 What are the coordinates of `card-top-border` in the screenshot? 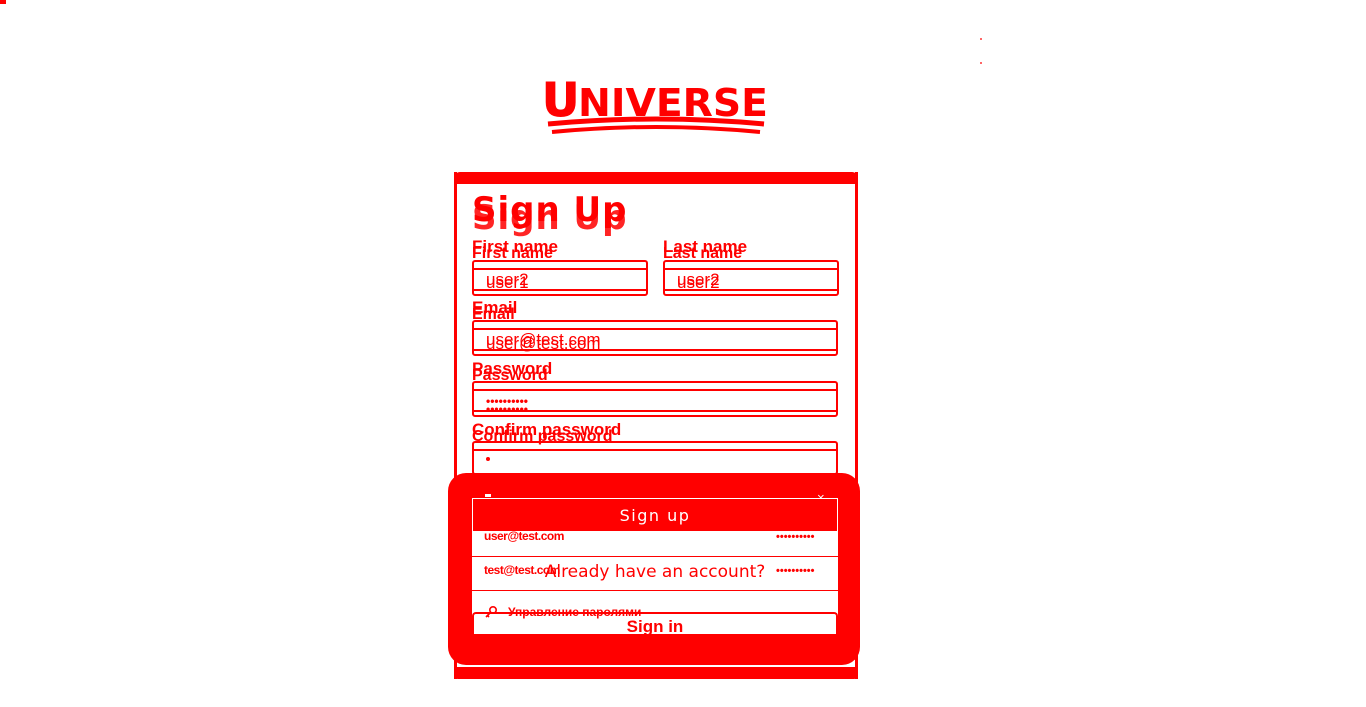 It's located at (656, 178).